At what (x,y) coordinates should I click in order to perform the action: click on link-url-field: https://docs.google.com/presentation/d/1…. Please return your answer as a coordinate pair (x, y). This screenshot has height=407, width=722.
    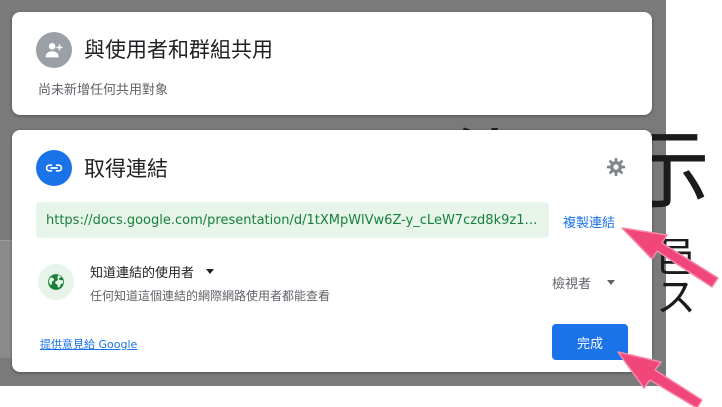
    Looking at the image, I should click on (292, 220).